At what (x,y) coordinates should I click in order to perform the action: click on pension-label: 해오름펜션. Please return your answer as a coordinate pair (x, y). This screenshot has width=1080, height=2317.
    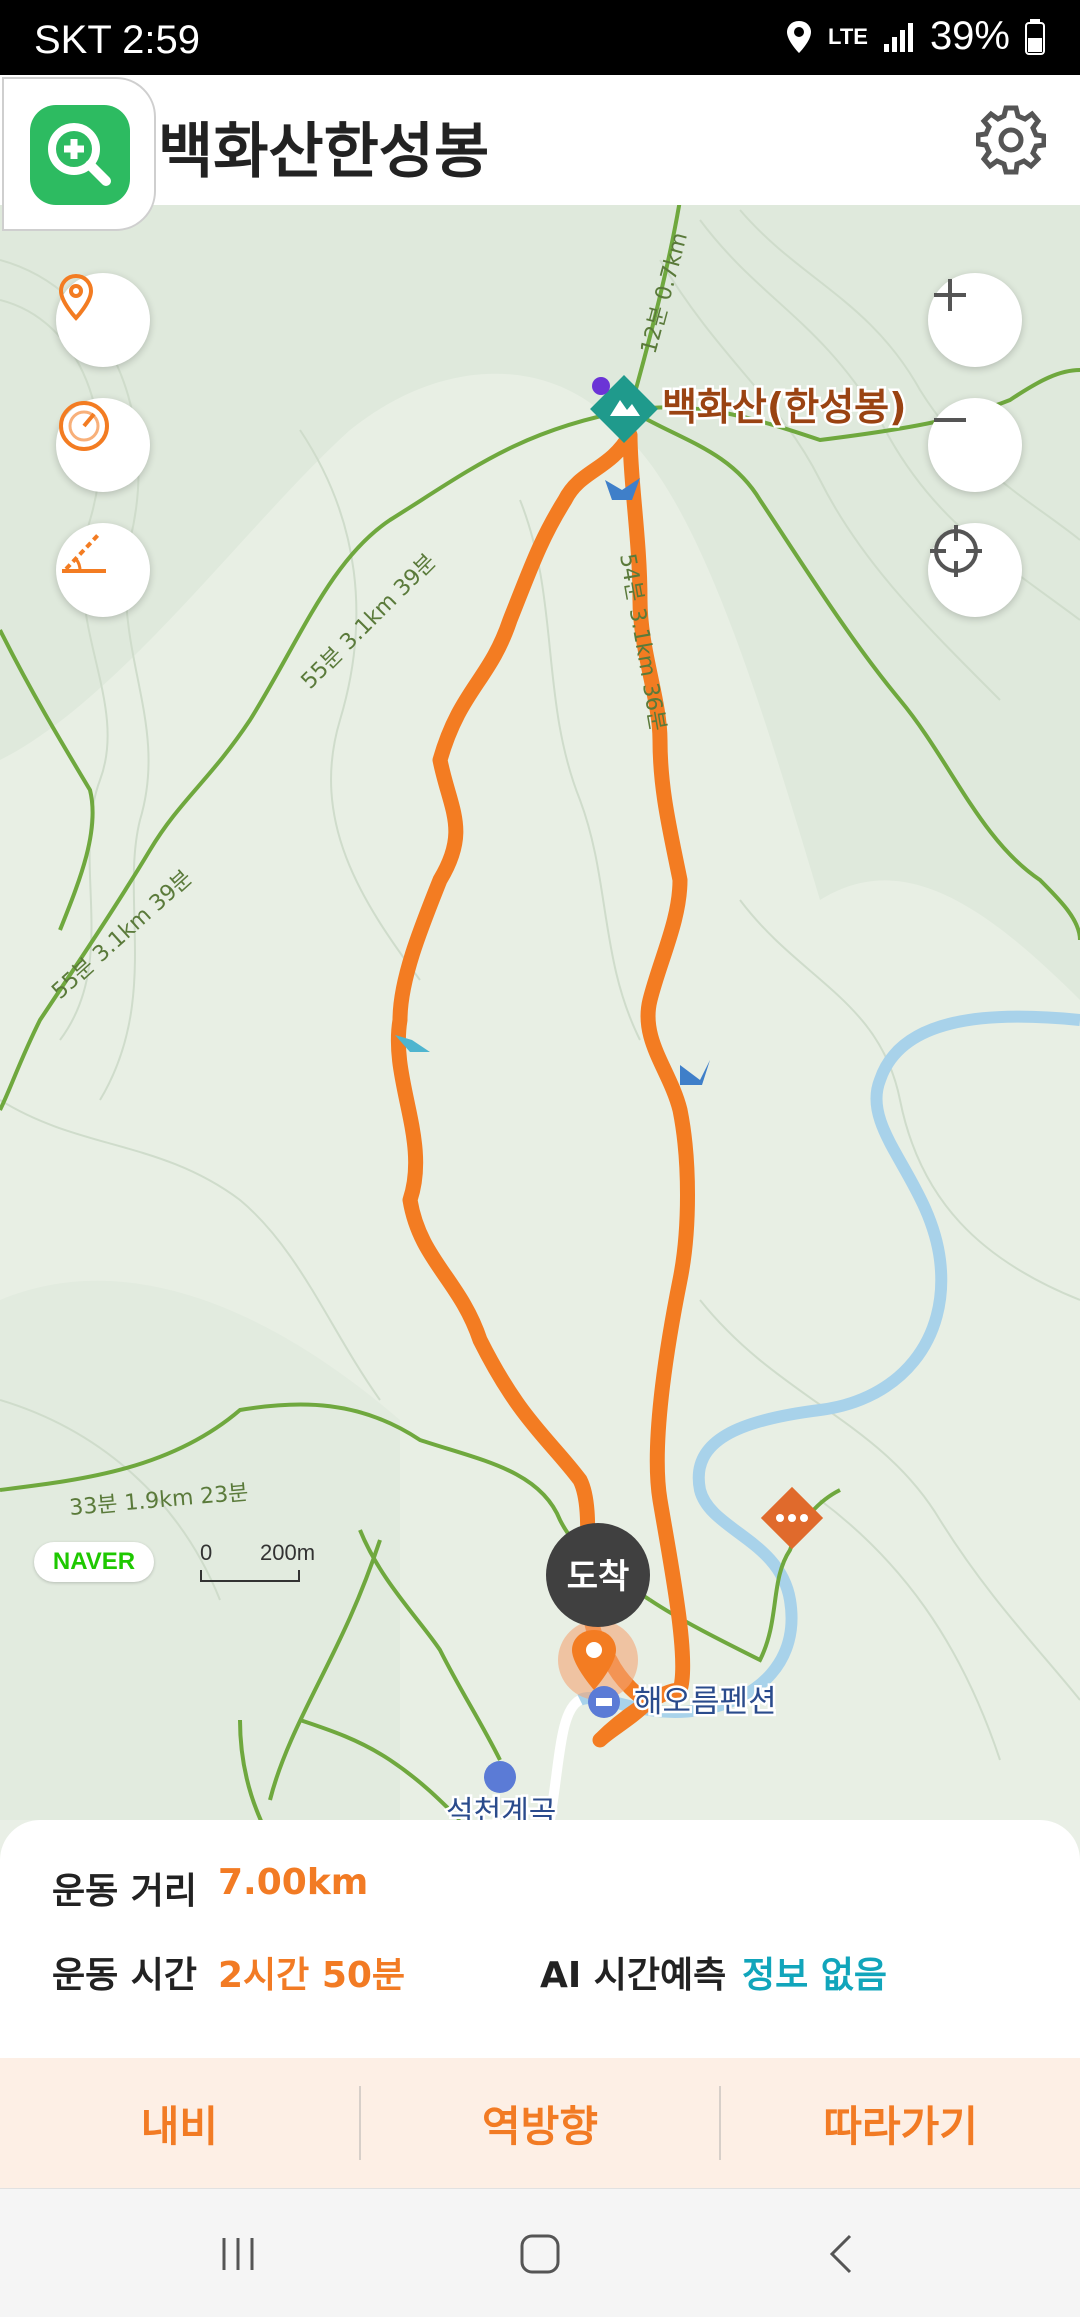
    Looking at the image, I should click on (705, 1702).